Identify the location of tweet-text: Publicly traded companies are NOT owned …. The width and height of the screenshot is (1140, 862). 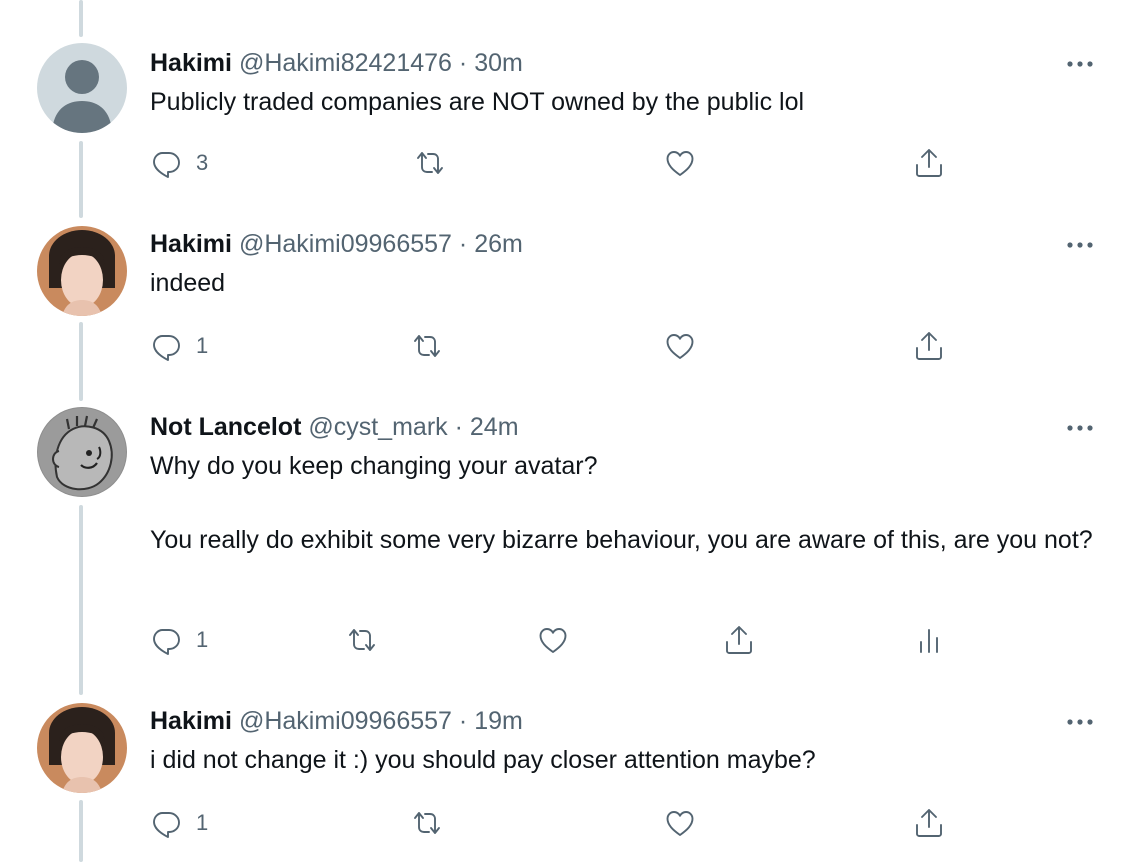
(625, 102).